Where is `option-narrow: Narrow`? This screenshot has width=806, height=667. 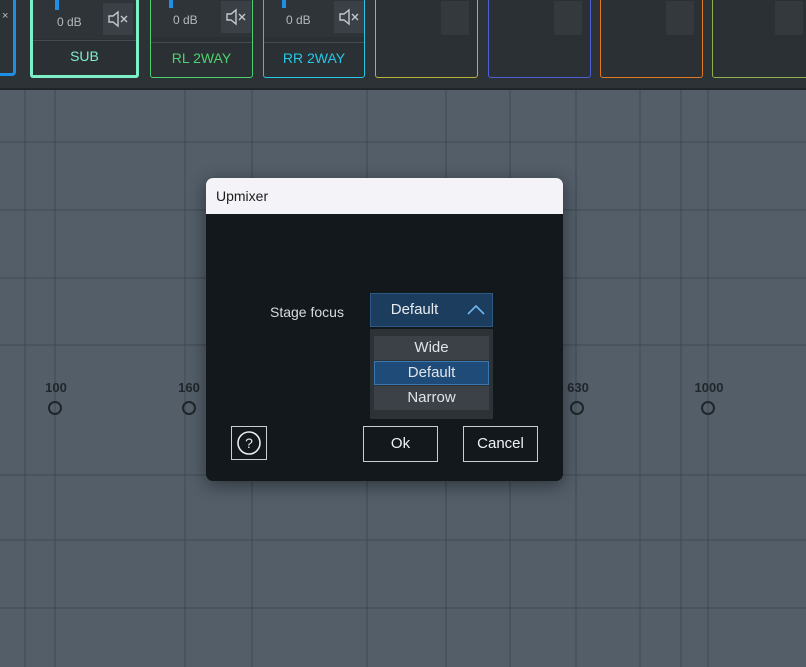
option-narrow: Narrow is located at coordinates (431, 398).